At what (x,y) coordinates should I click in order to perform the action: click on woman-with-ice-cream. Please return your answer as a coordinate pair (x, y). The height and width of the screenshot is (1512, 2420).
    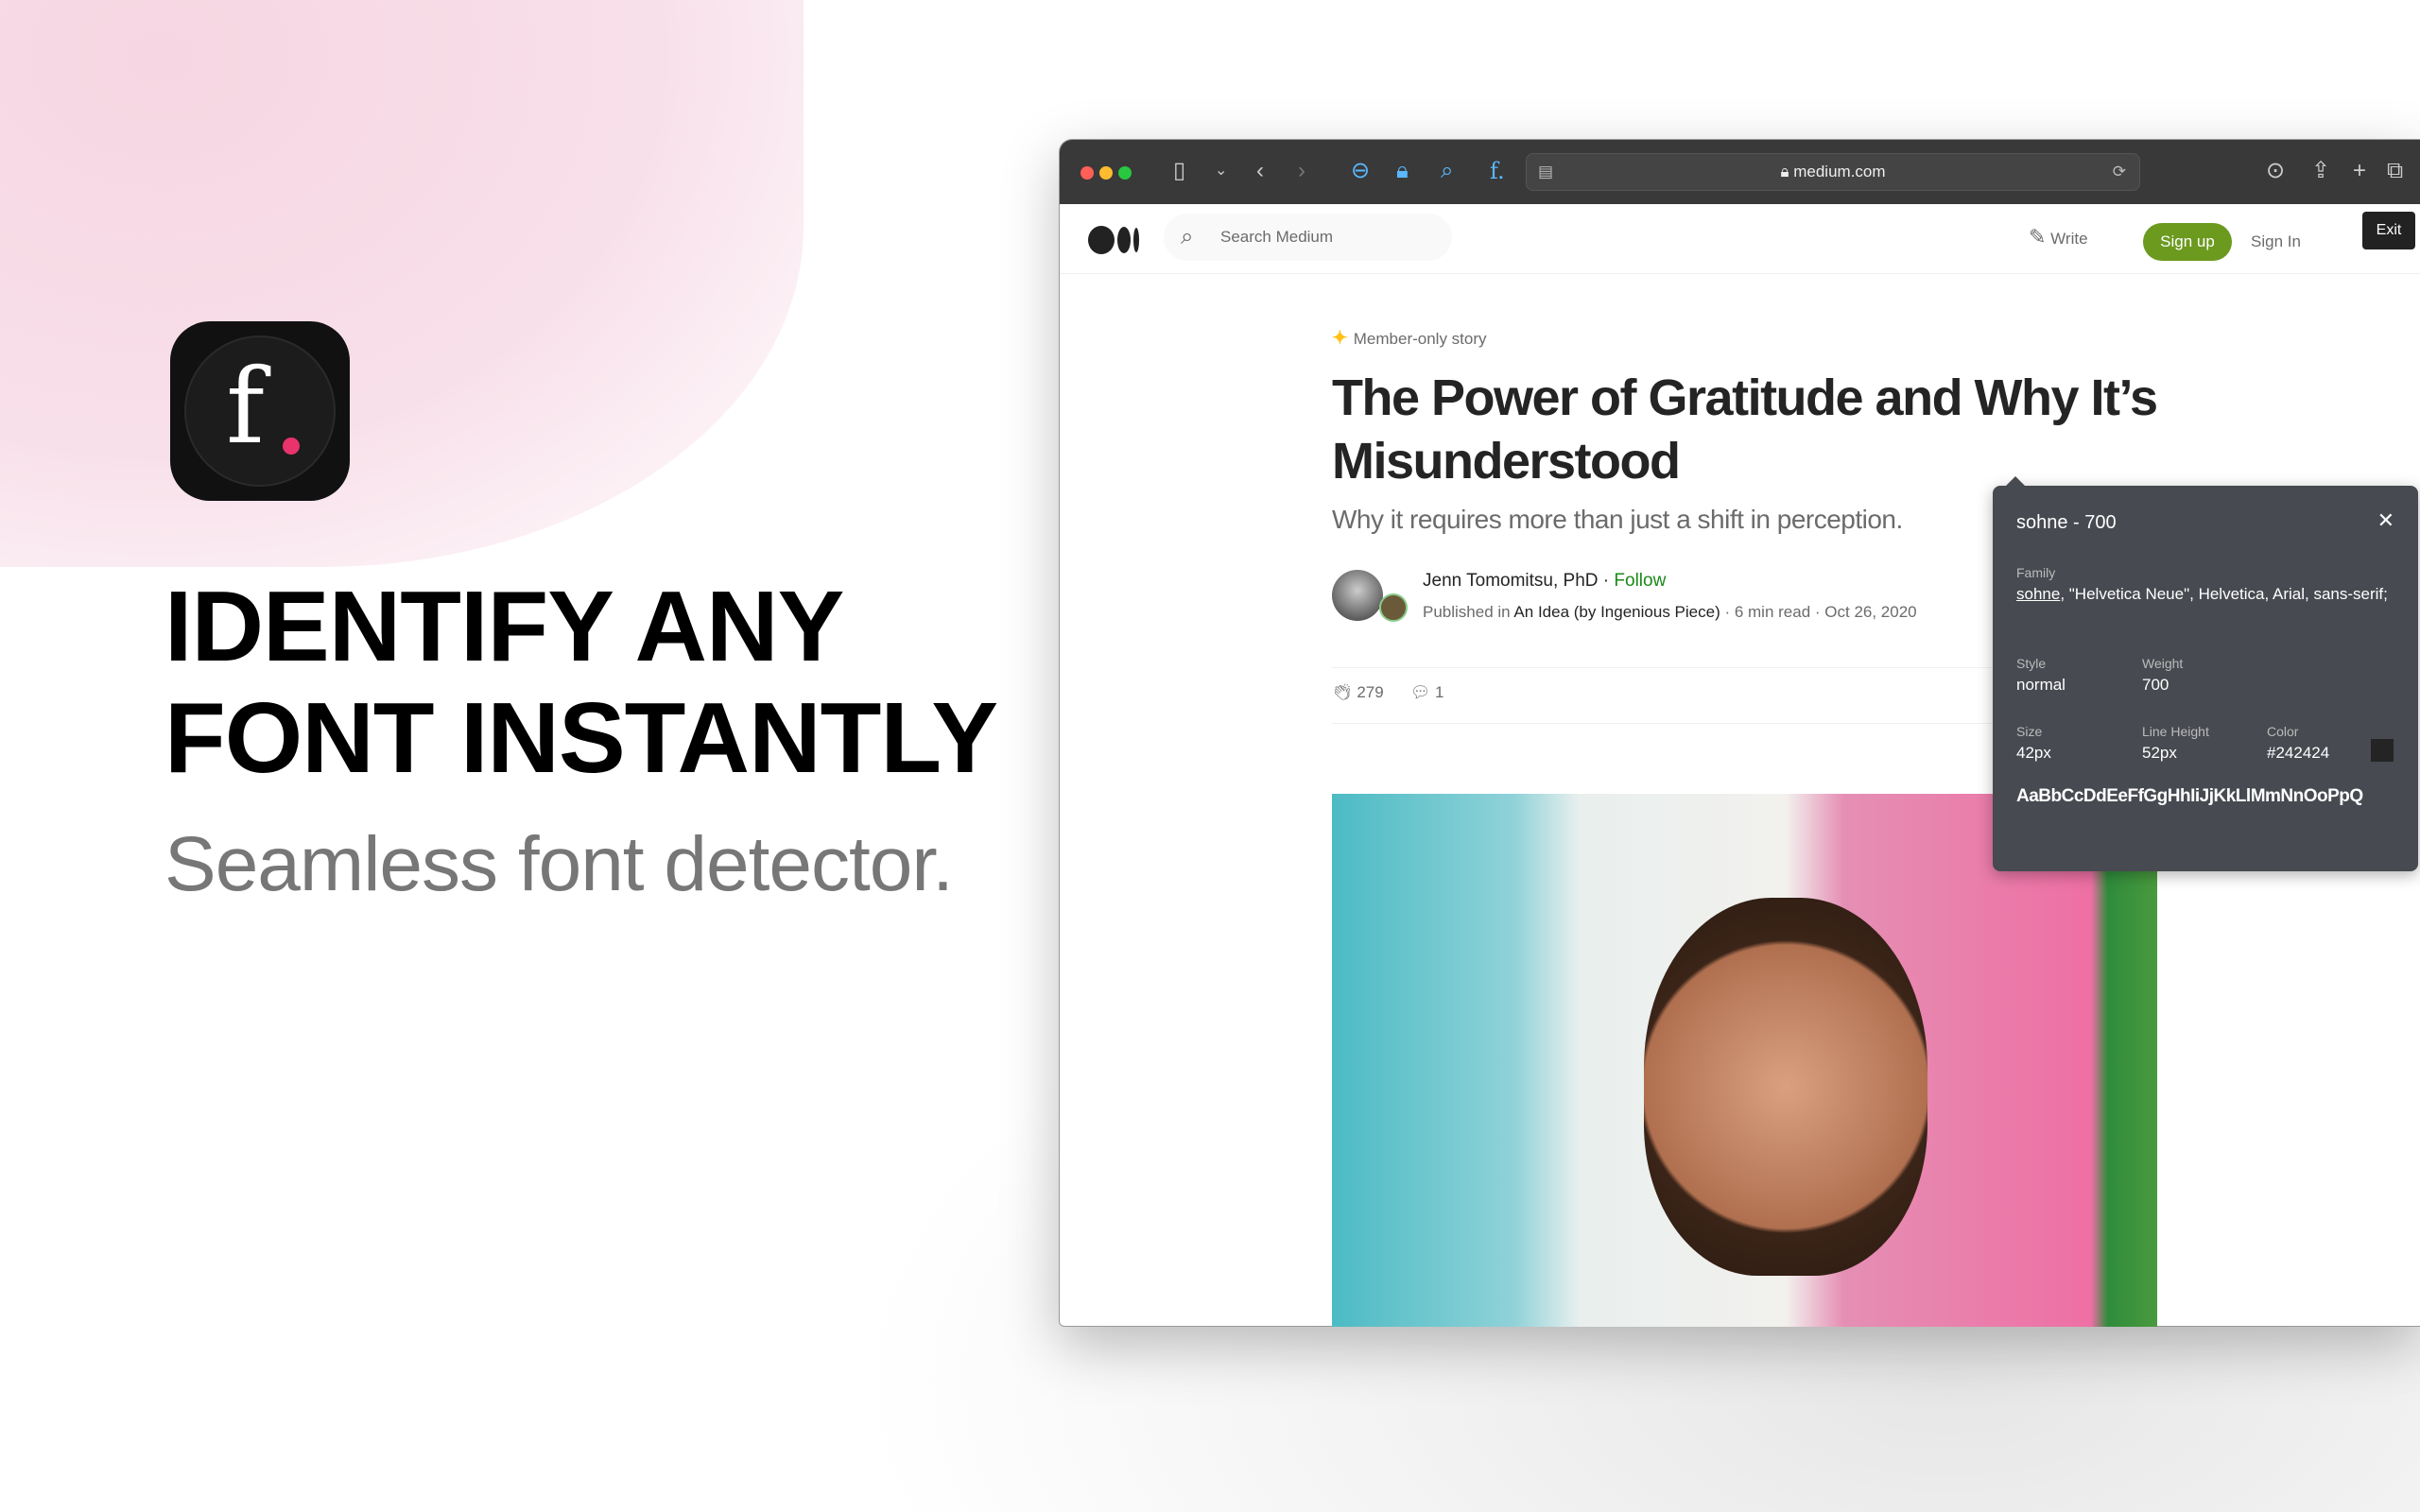
    Looking at the image, I should click on (1786, 1087).